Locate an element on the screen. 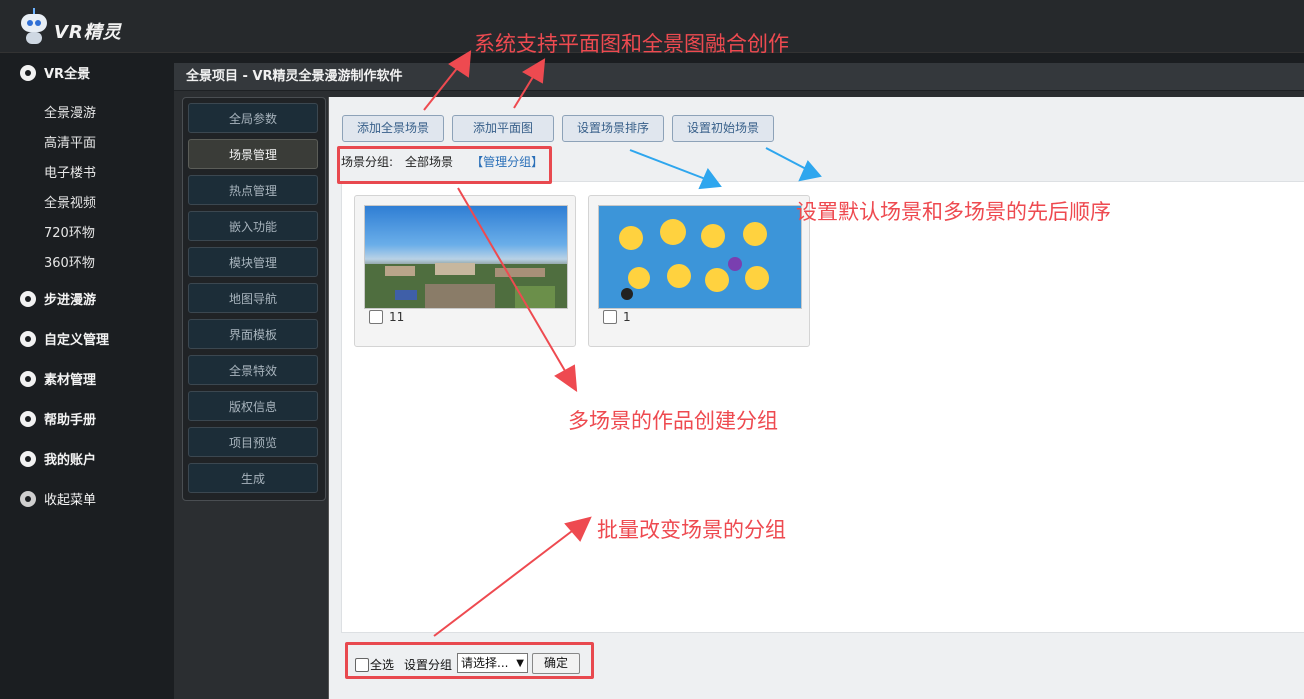 The image size is (1304, 699). annotation-group: 多场景的作品创建分组 is located at coordinates (673, 421).